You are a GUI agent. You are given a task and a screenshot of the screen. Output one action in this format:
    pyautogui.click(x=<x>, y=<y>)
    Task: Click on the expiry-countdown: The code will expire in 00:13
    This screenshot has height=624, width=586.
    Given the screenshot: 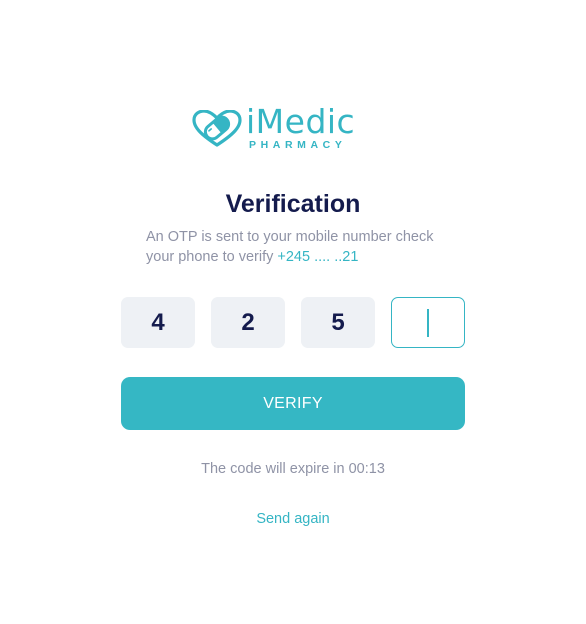 What is the action you would take?
    pyautogui.click(x=293, y=469)
    